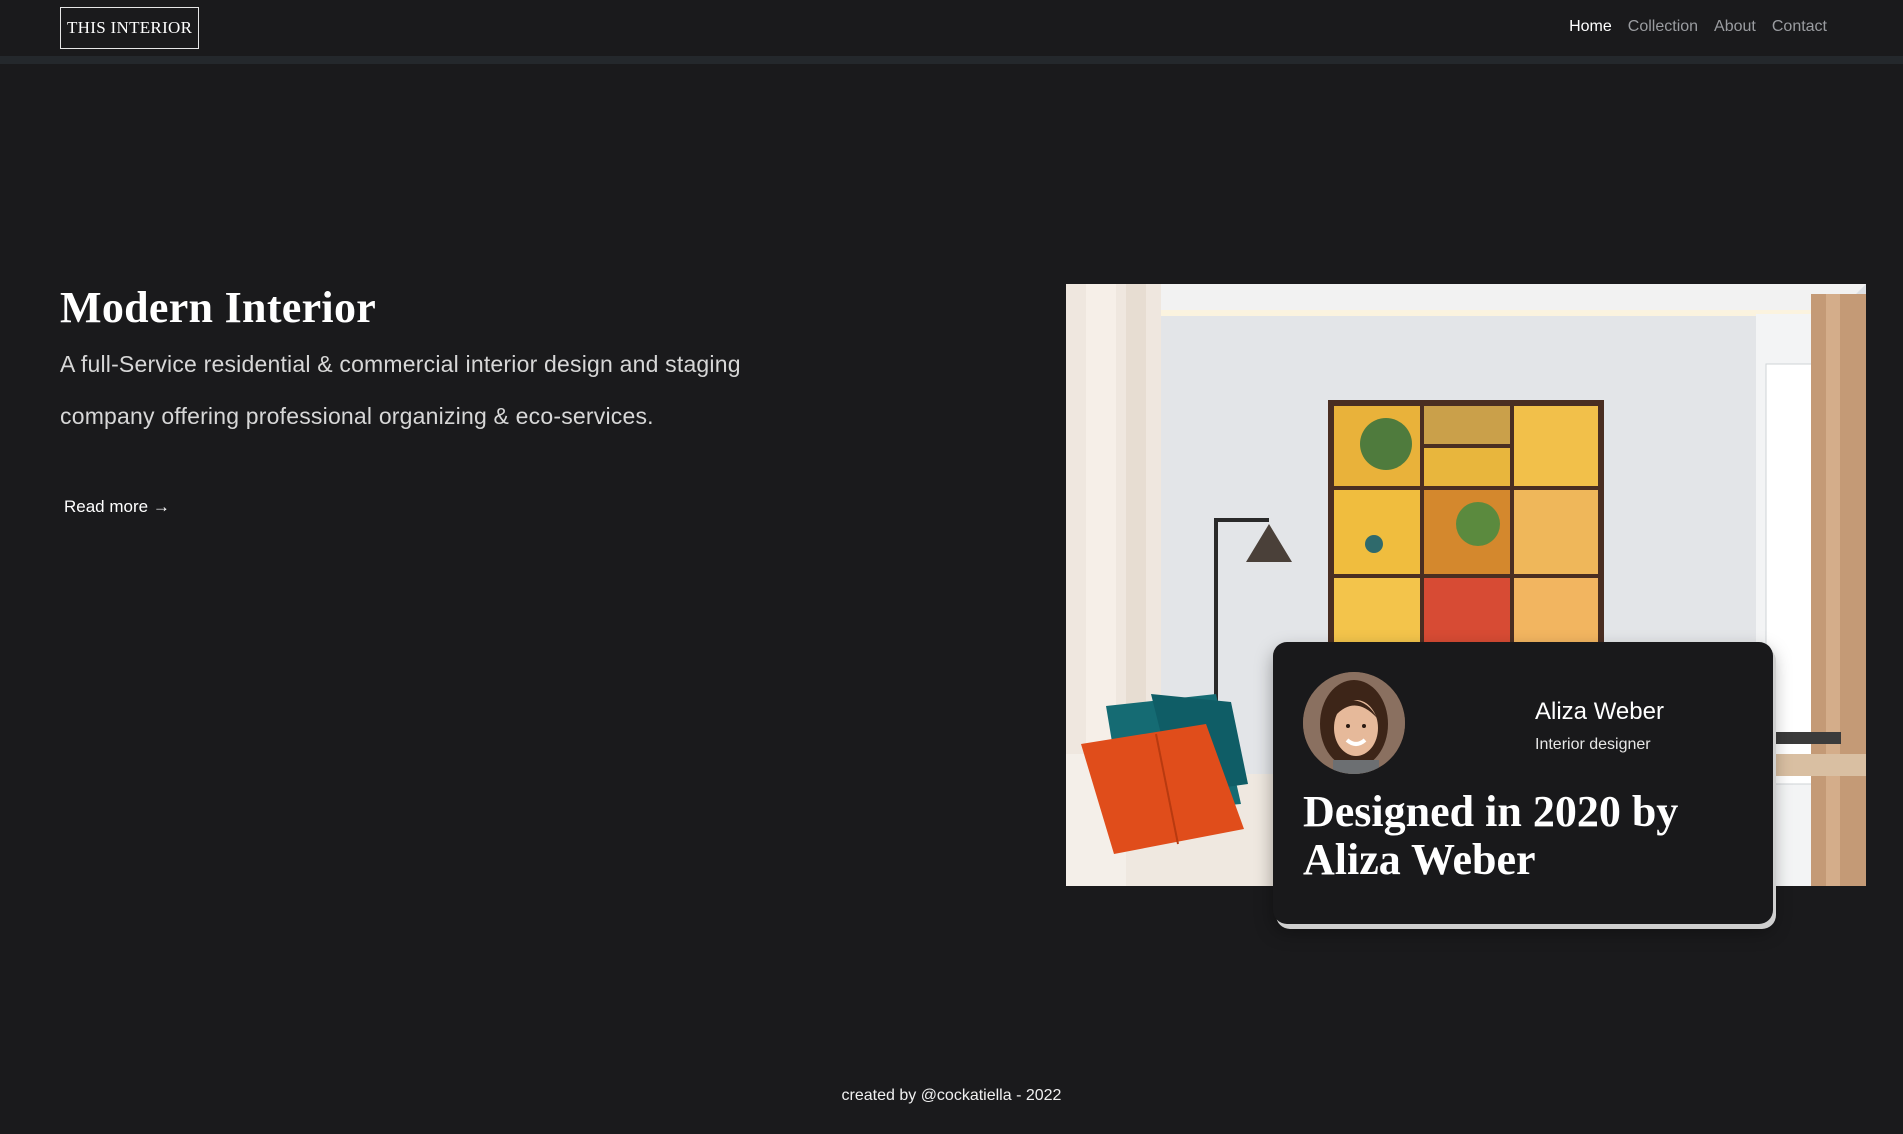 The width and height of the screenshot is (1903, 1134). Describe the element at coordinates (130, 28) in the screenshot. I see `brand-logo: THIS INTERIOR` at that location.